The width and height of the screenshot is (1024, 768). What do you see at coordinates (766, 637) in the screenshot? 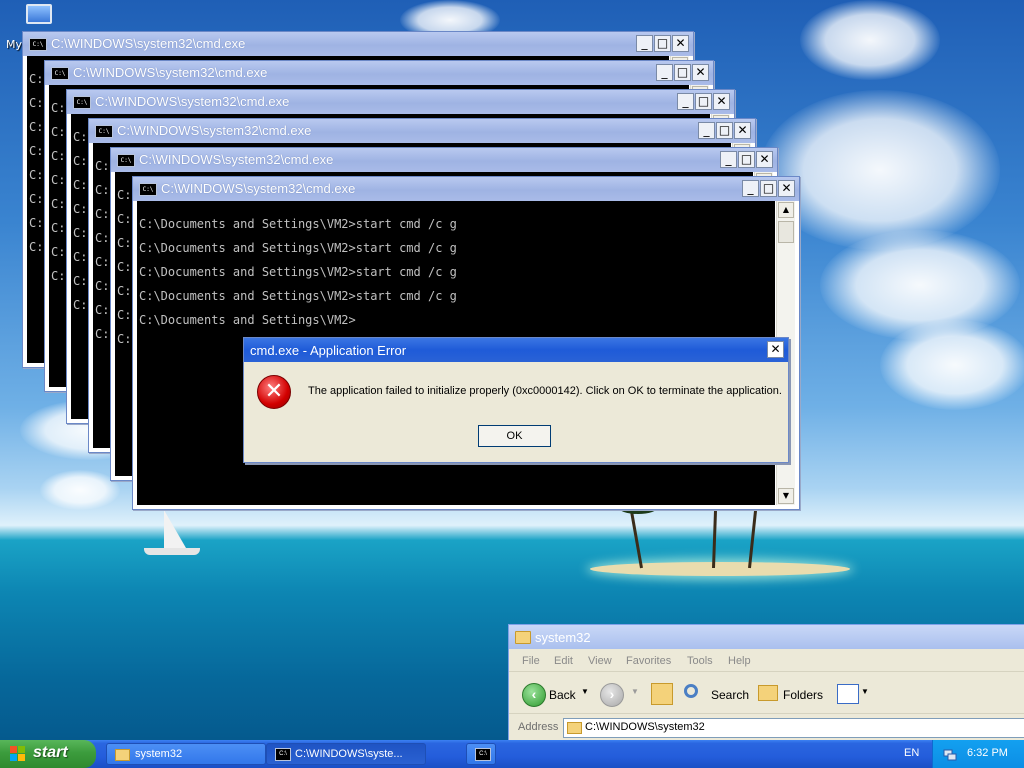
I see `title-bar: system32` at bounding box center [766, 637].